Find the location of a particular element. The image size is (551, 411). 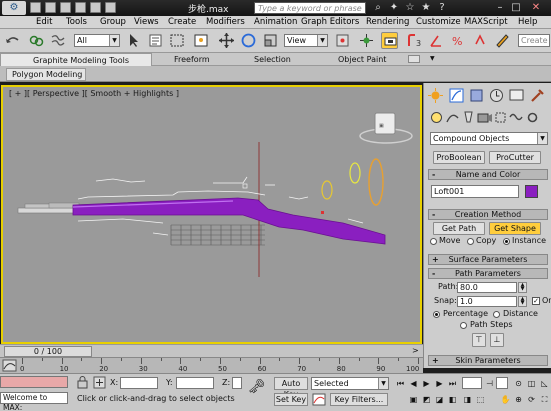

y-coord-field is located at coordinates (195, 383).